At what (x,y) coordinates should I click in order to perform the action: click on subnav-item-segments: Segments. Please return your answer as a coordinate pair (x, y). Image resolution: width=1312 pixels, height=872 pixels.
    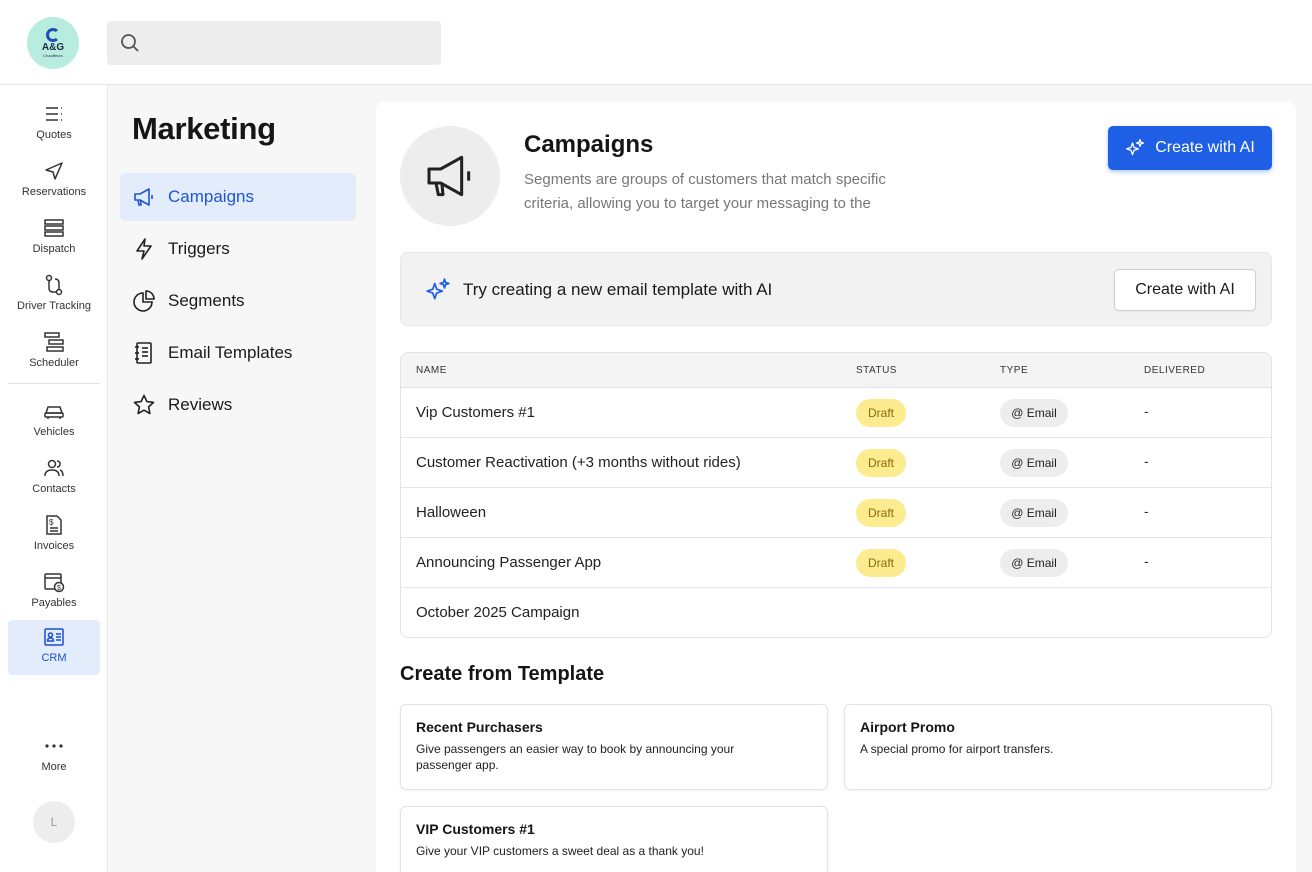
    Looking at the image, I should click on (238, 301).